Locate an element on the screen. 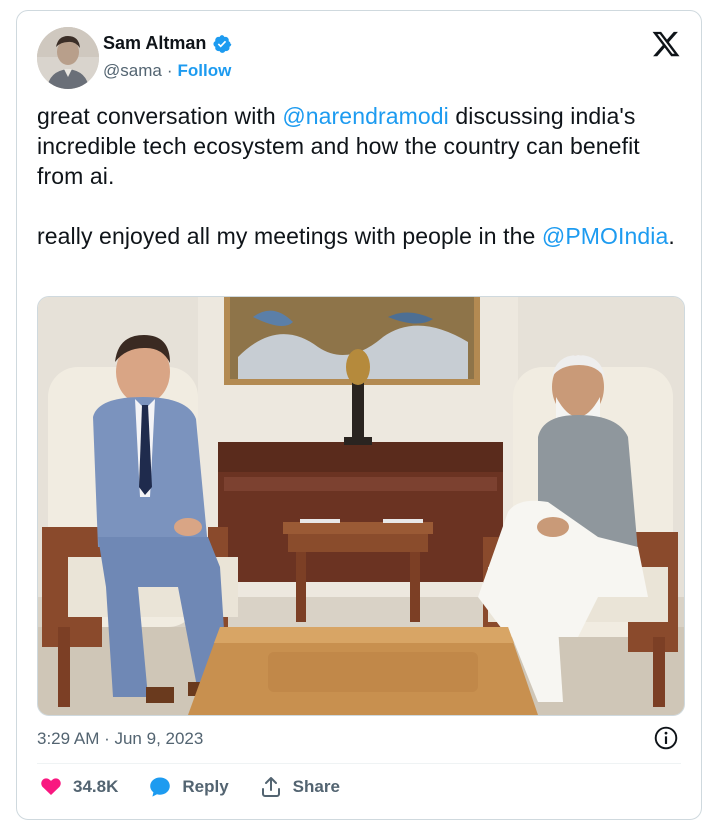 The width and height of the screenshot is (718, 820). avatar is located at coordinates (68, 58).